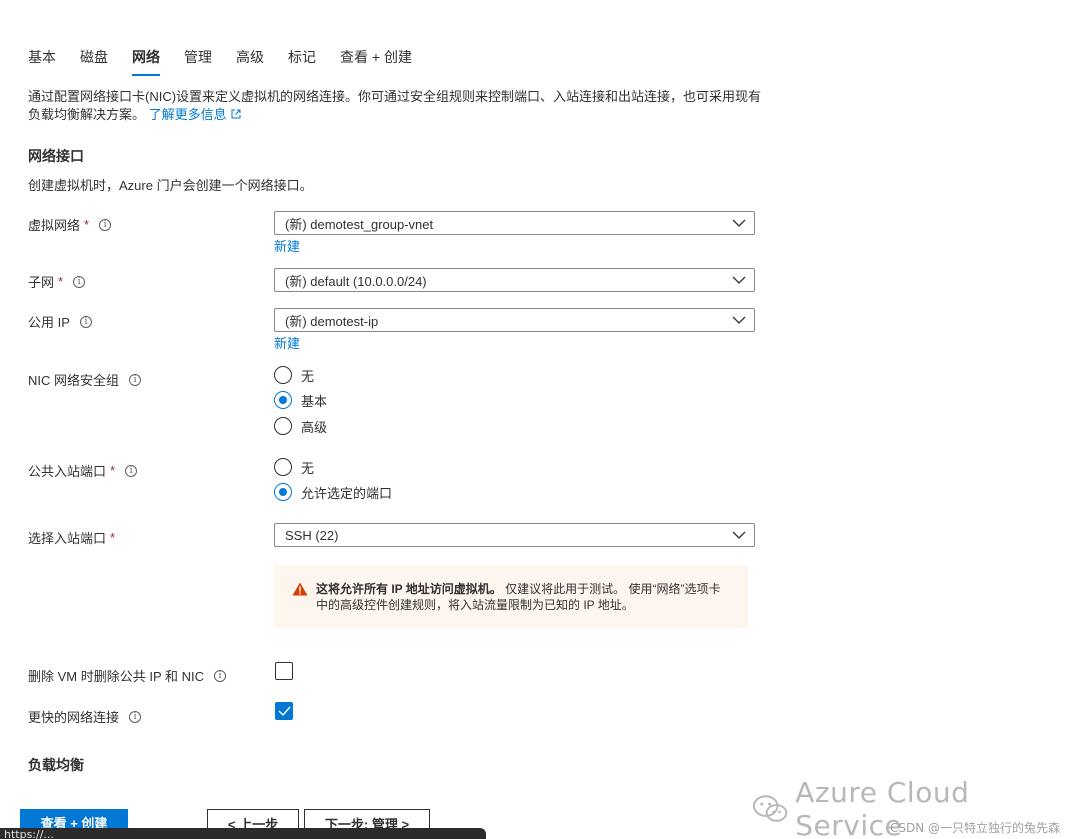 The width and height of the screenshot is (1080, 839). I want to click on nsg-label: NIC 网络安全组 i, so click(85, 379).